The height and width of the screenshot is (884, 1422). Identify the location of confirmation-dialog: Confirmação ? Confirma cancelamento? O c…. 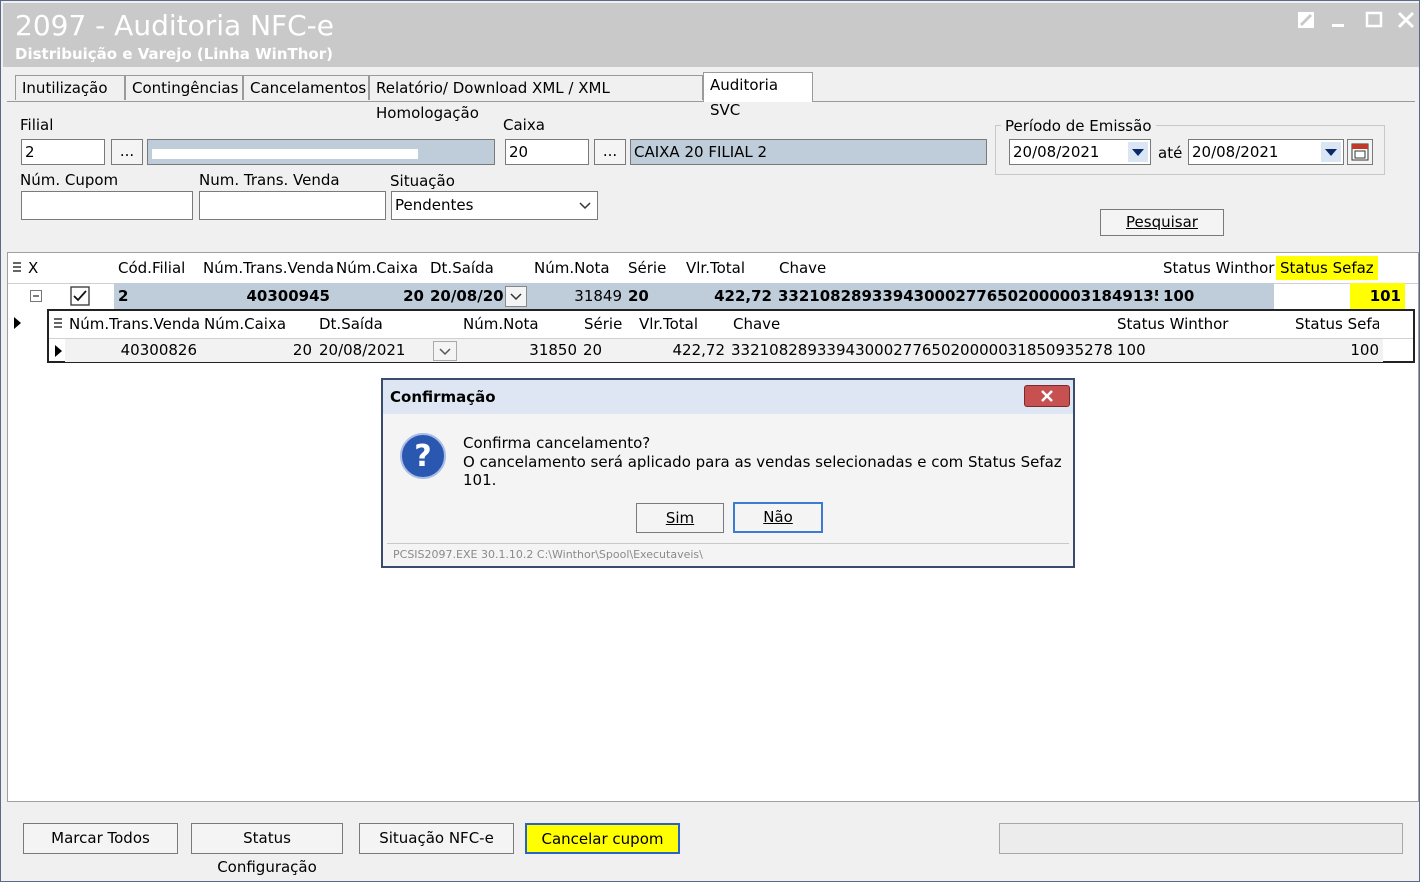
(728, 473).